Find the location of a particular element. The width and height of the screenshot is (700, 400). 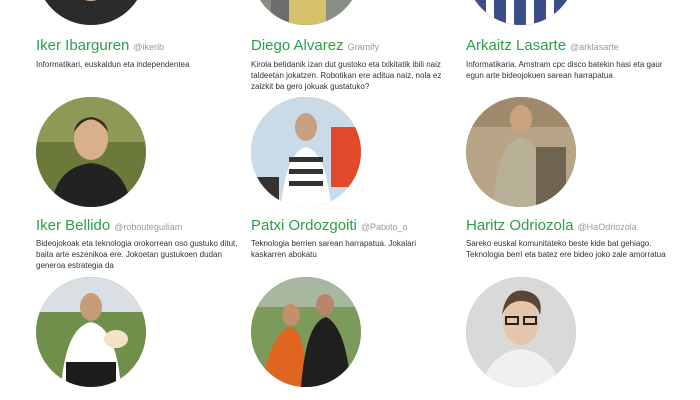

member-name-link: Iker Ibarguren is located at coordinates (82, 45).